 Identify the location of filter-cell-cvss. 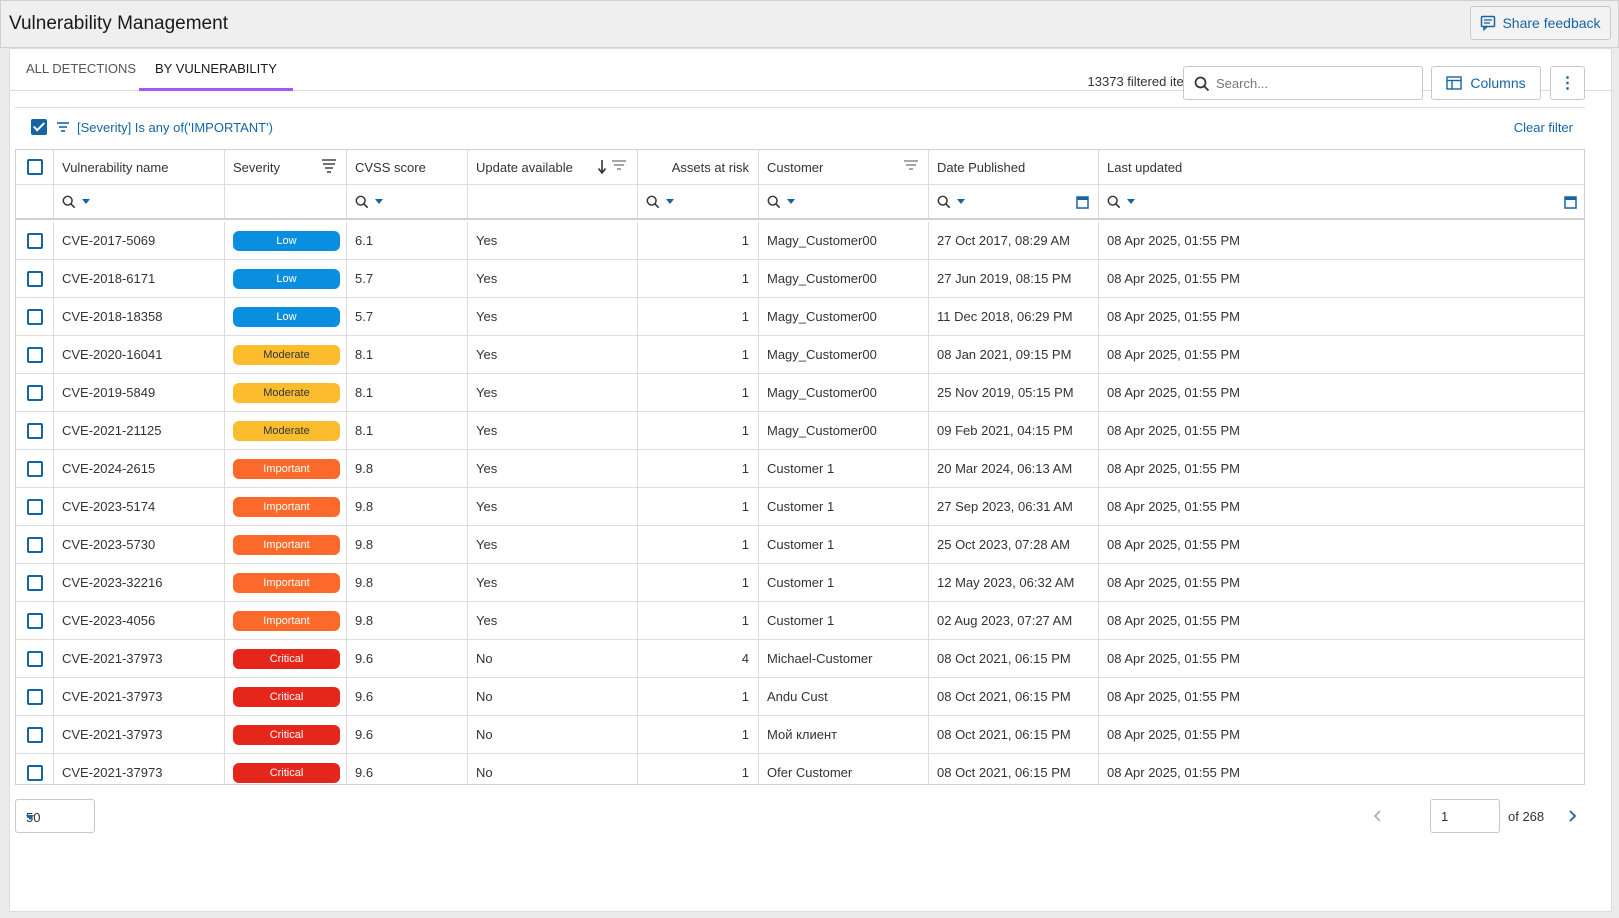
(407, 201).